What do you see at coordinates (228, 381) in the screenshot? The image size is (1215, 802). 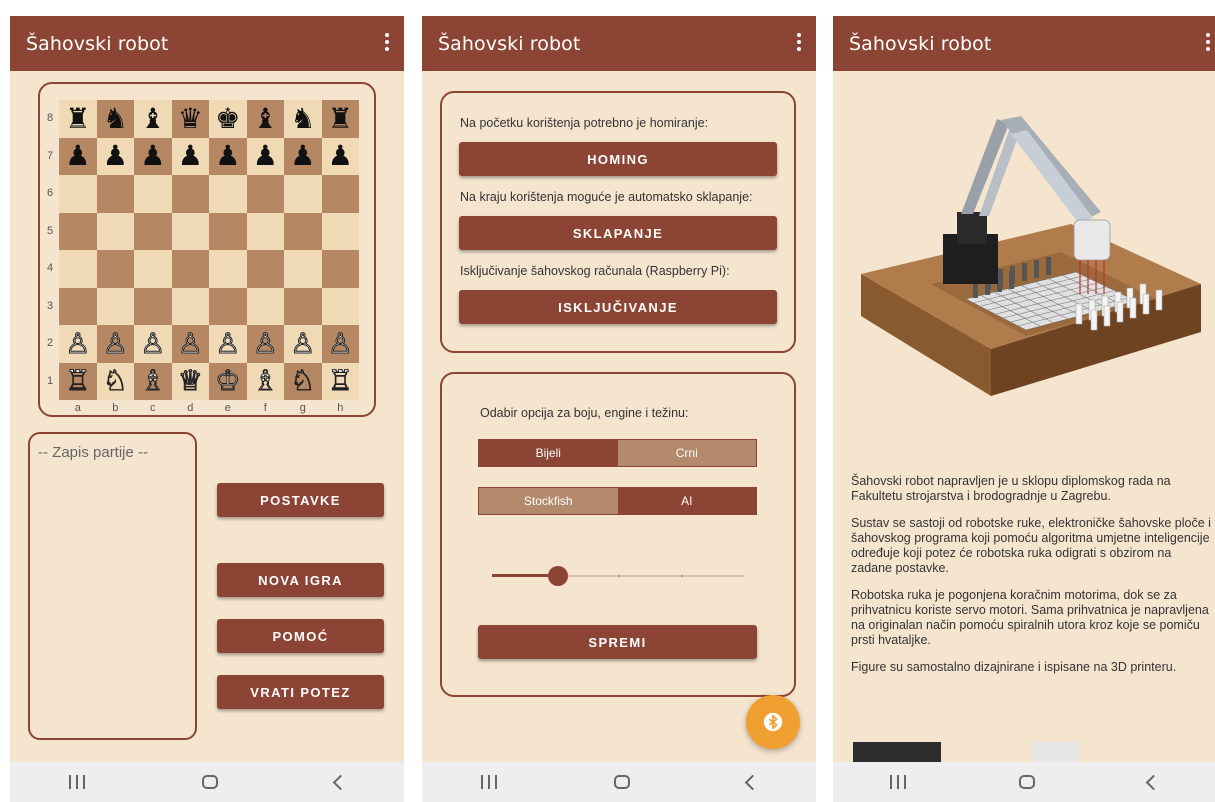 I see `chess-square-e1: ♔` at bounding box center [228, 381].